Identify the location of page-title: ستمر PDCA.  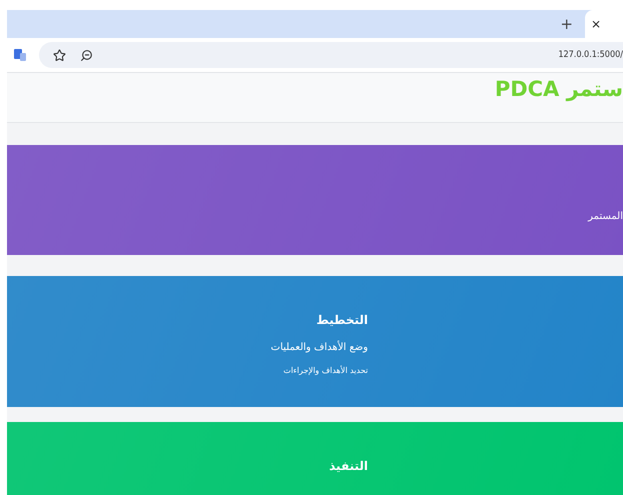
(558, 89).